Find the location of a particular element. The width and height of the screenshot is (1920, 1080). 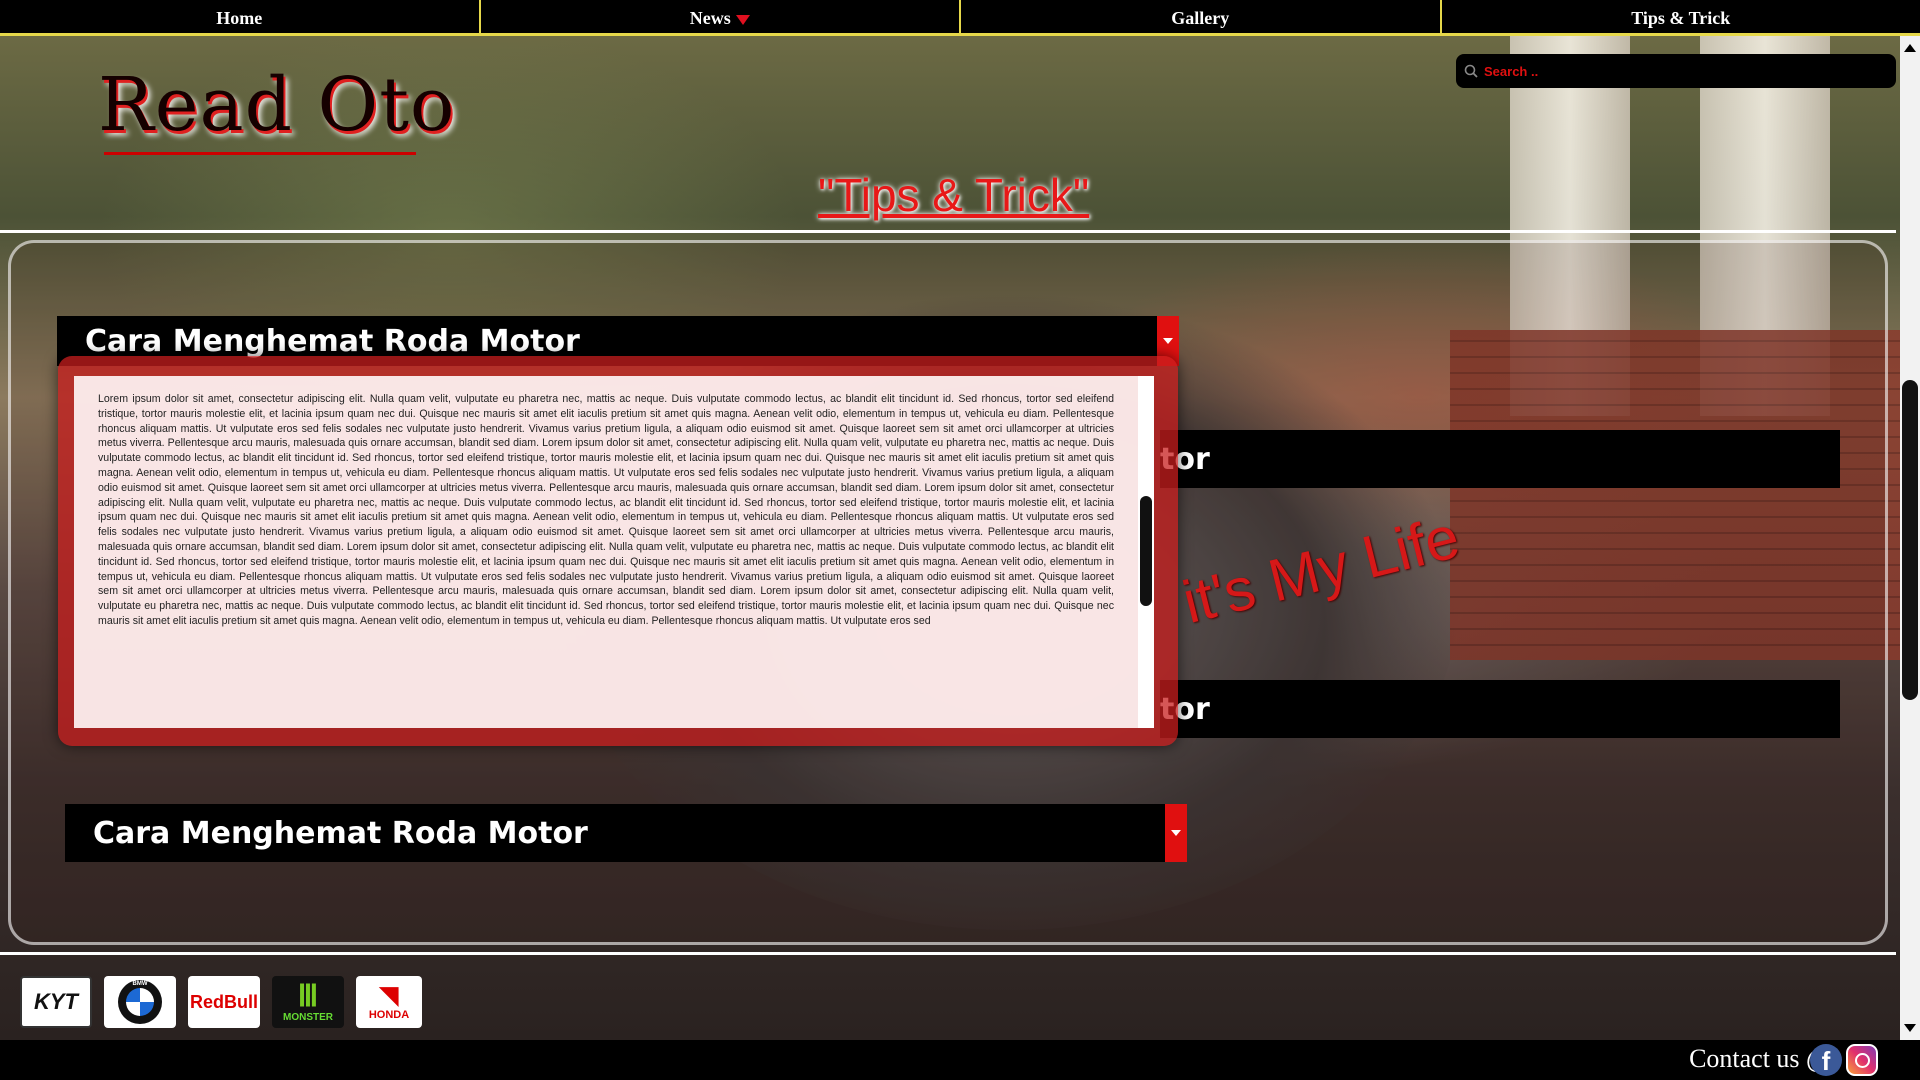

accordion-item-3: tor is located at coordinates (1500, 709).